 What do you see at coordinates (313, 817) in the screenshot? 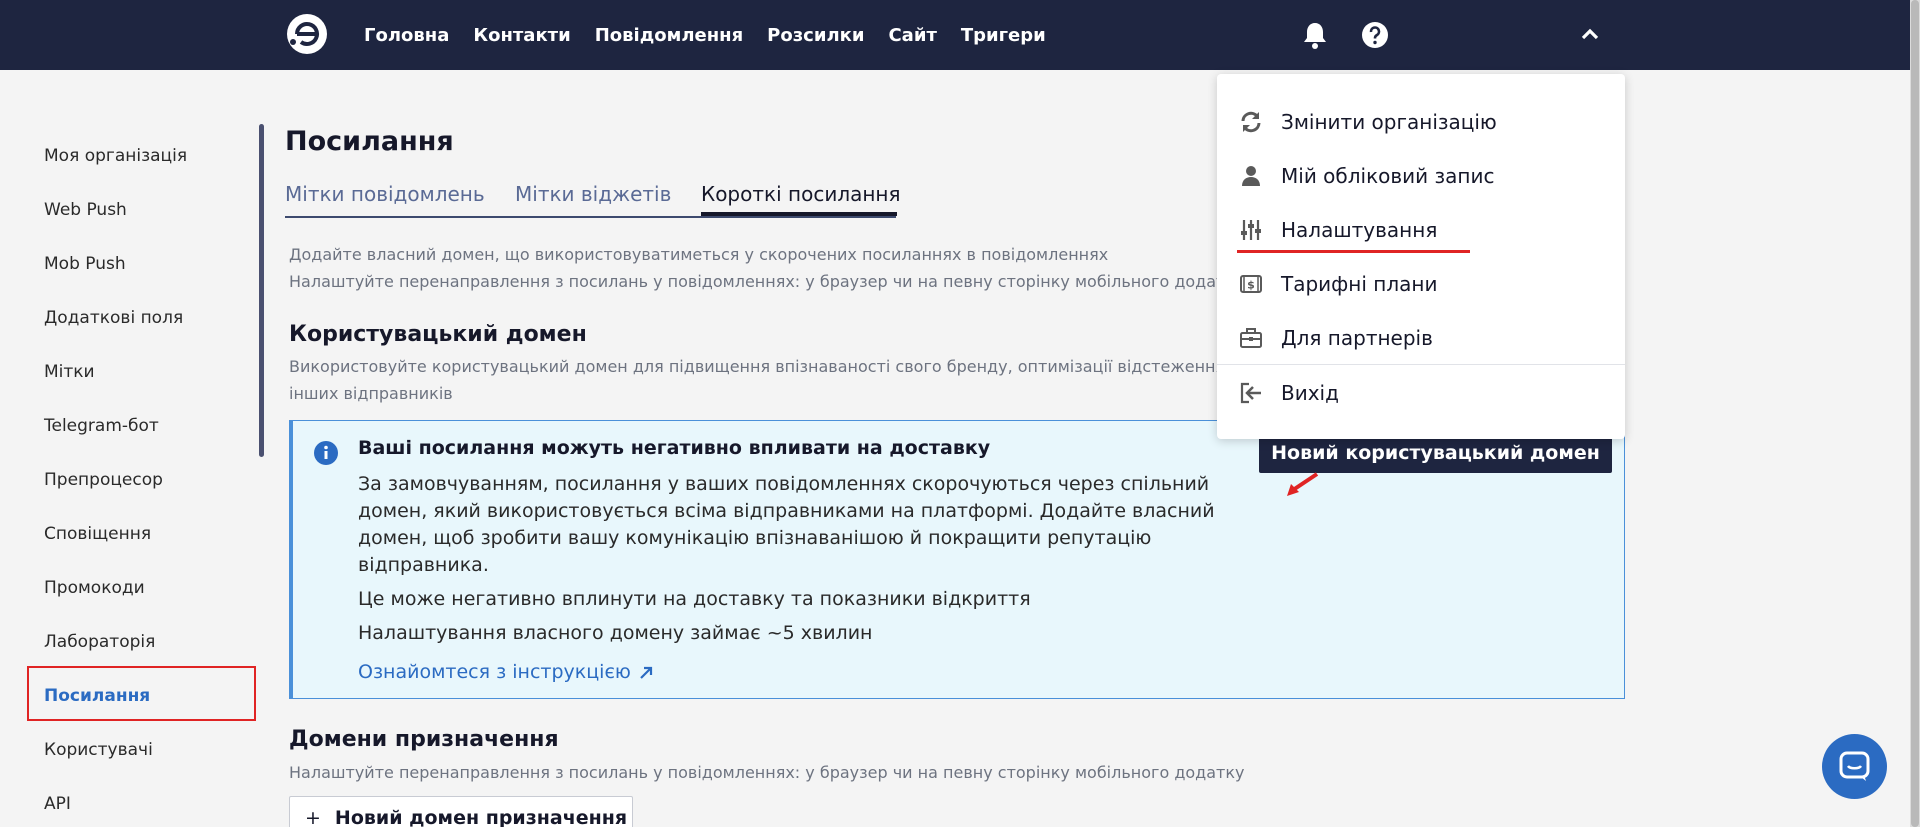
I see `plus-icon: +` at bounding box center [313, 817].